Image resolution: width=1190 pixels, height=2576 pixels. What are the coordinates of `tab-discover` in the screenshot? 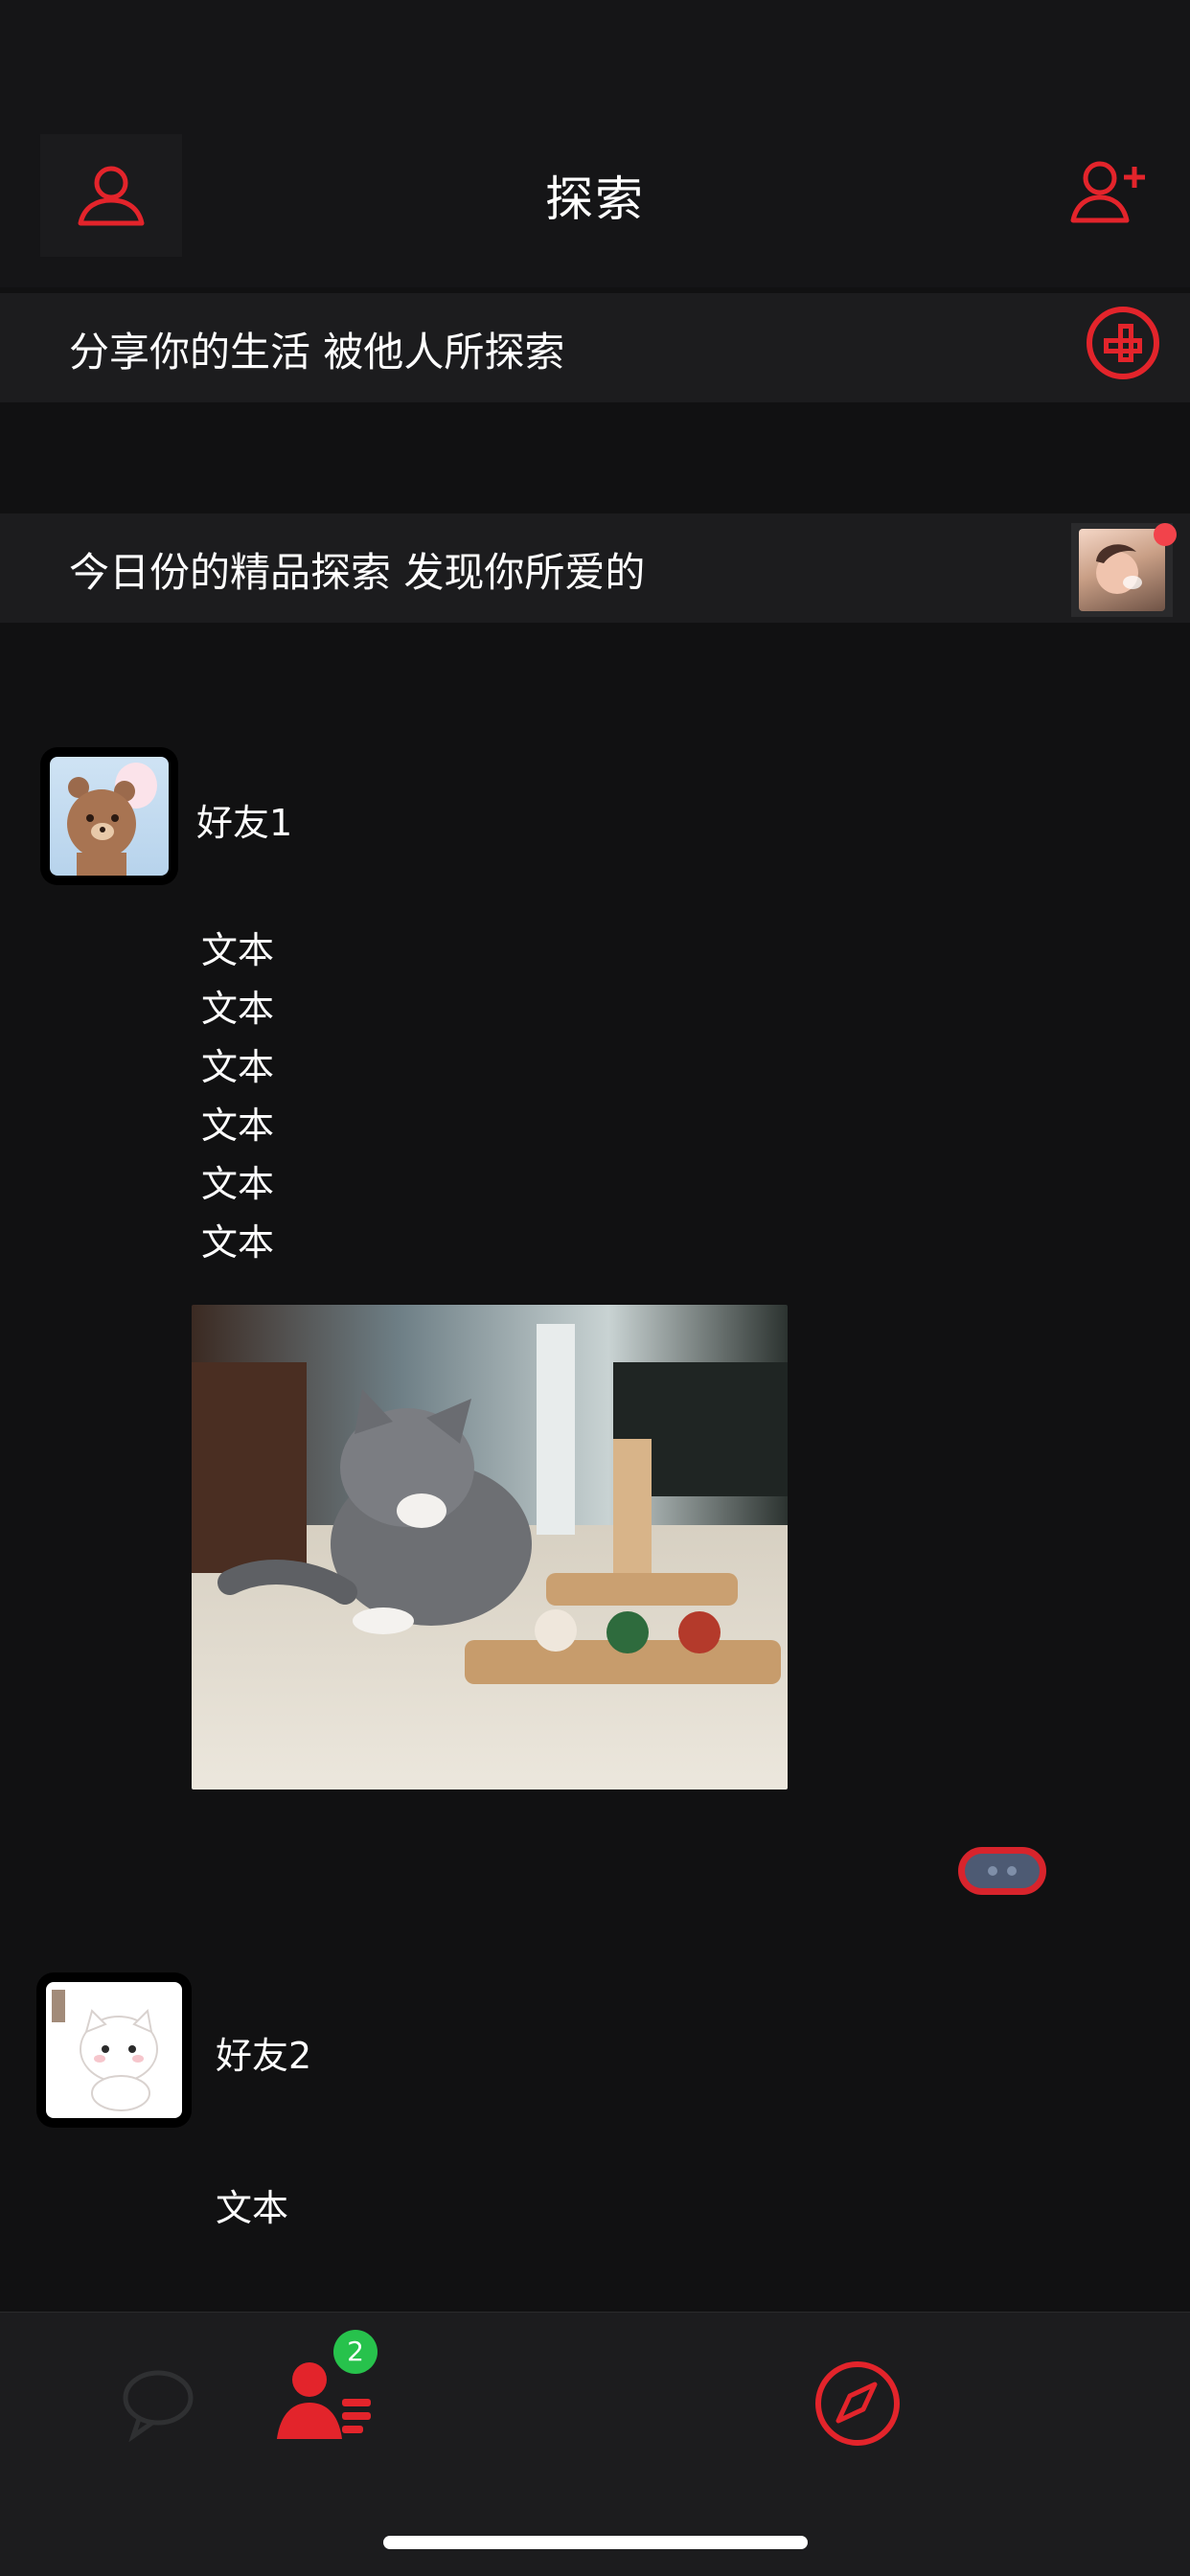 It's located at (858, 2403).